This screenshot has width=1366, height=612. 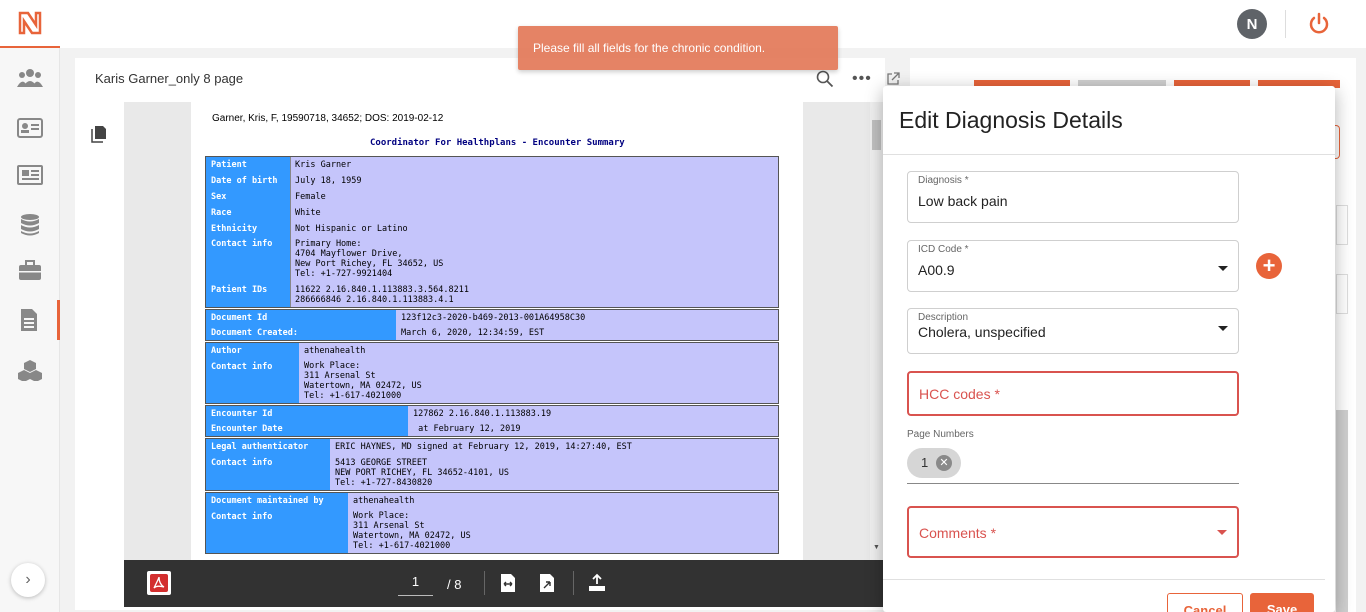 What do you see at coordinates (247, 429) in the screenshot?
I see `label-encounter-date: Encounter Date` at bounding box center [247, 429].